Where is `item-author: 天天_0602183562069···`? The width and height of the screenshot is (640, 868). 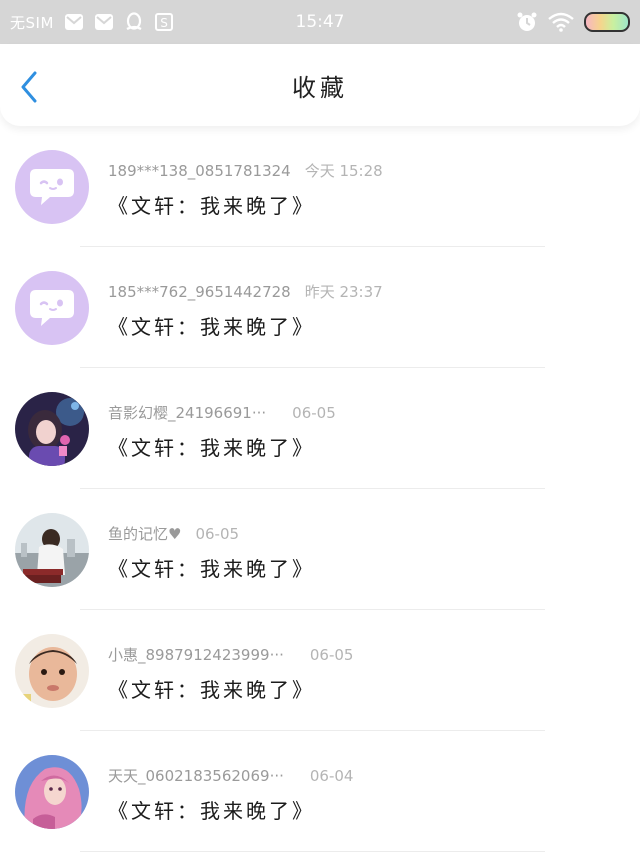 item-author: 天天_0602183562069··· is located at coordinates (196, 776).